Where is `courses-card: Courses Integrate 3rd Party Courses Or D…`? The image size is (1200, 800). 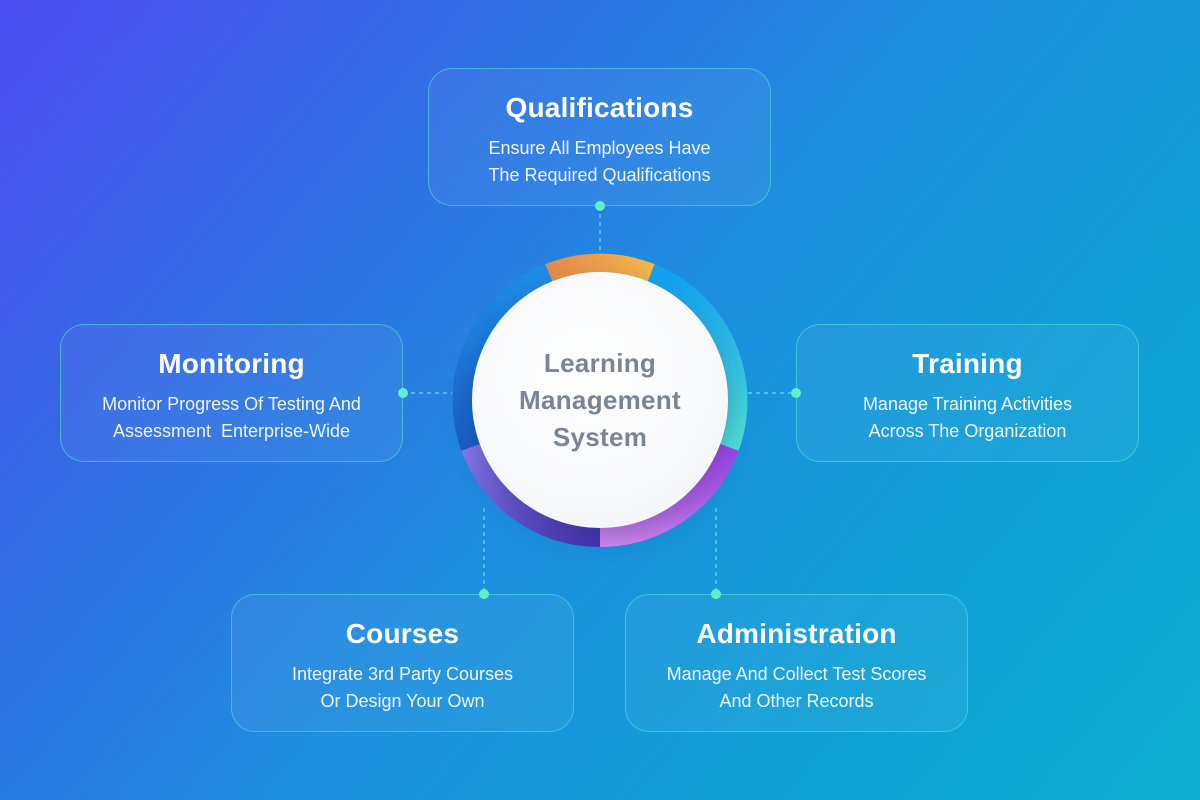
courses-card: Courses Integrate 3rd Party Courses Or D… is located at coordinates (402, 663).